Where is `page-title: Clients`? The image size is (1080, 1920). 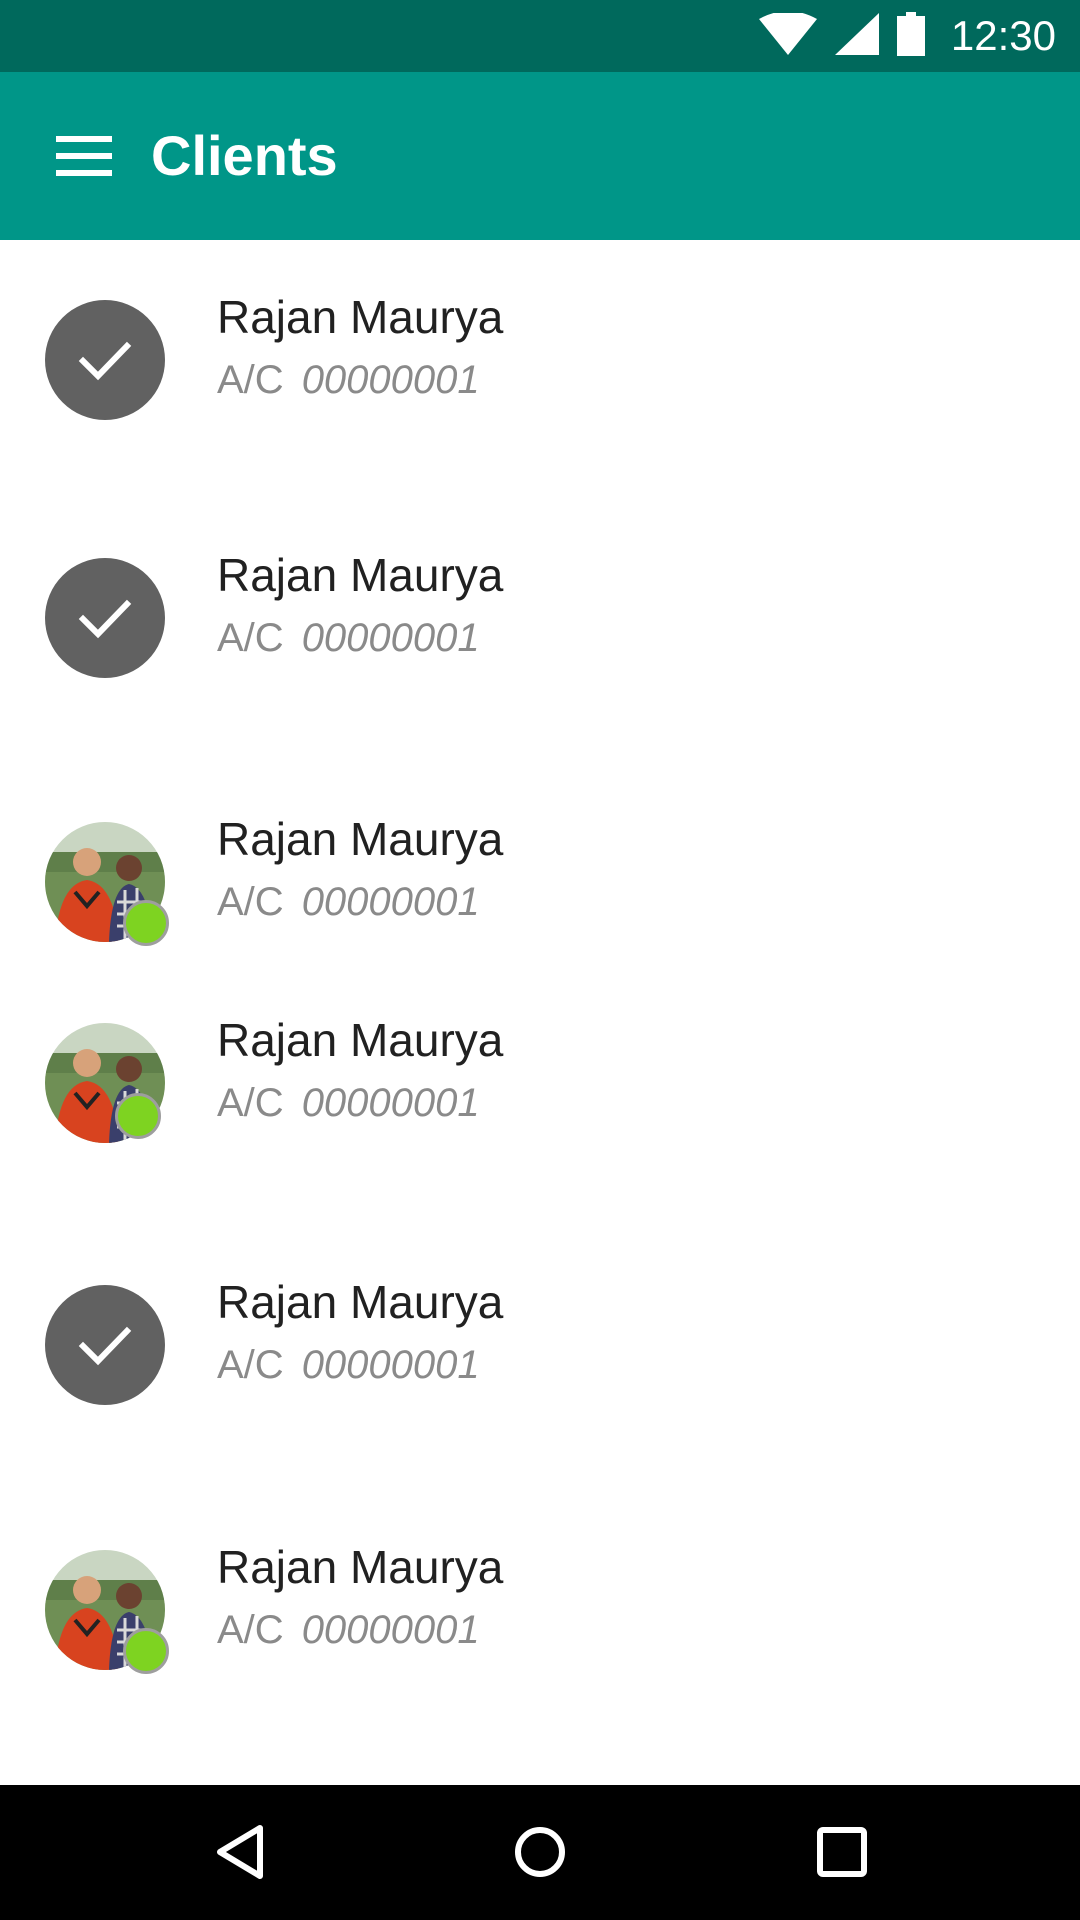
page-title: Clients is located at coordinates (244, 155).